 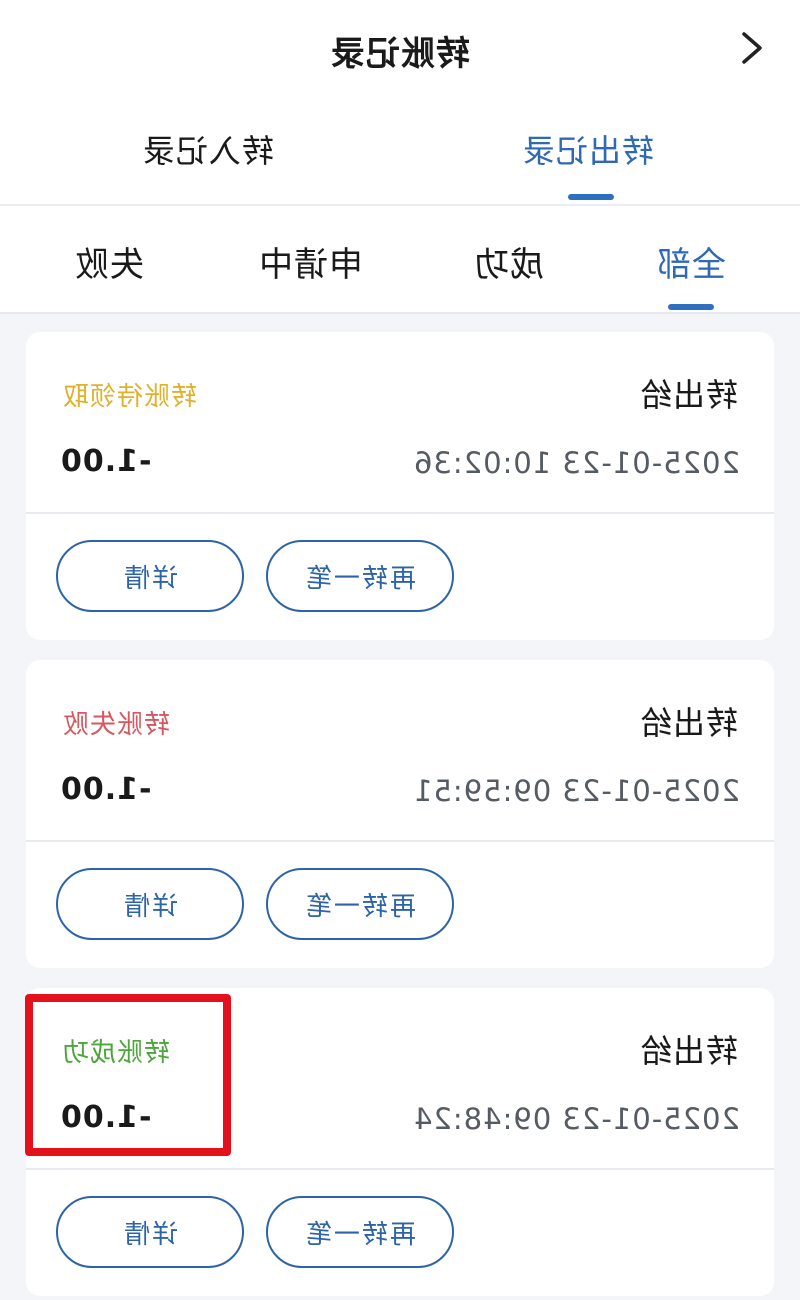 What do you see at coordinates (208, 151) in the screenshot?
I see `tab-transfer-in: 转入记录` at bounding box center [208, 151].